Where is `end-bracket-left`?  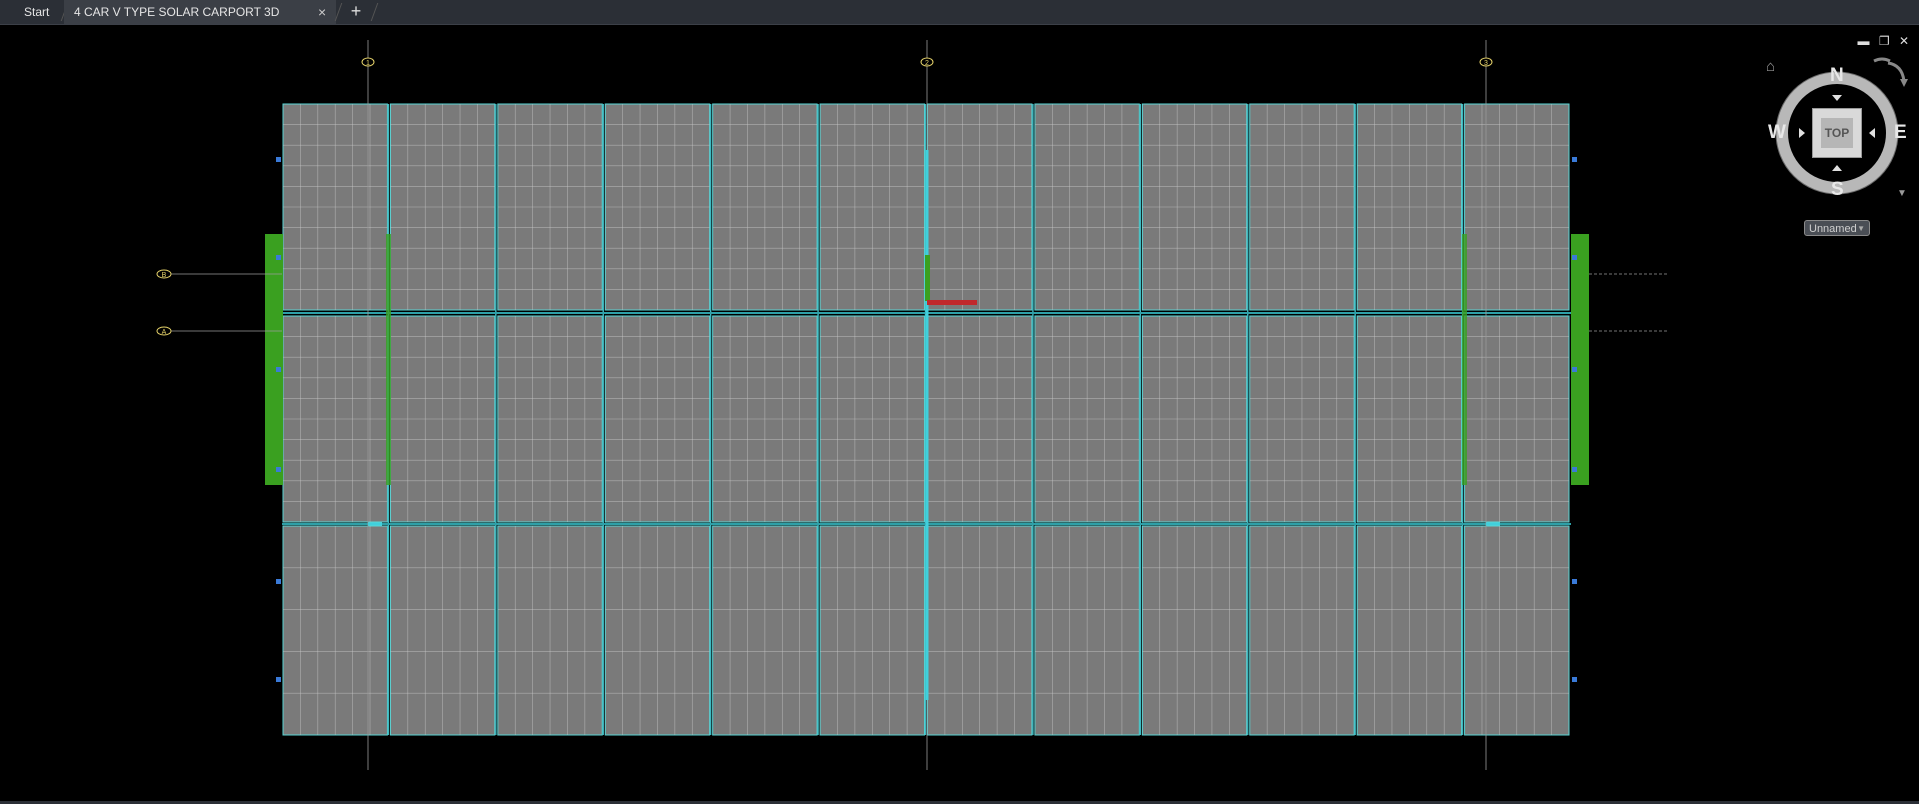
end-bracket-left is located at coordinates (274, 359).